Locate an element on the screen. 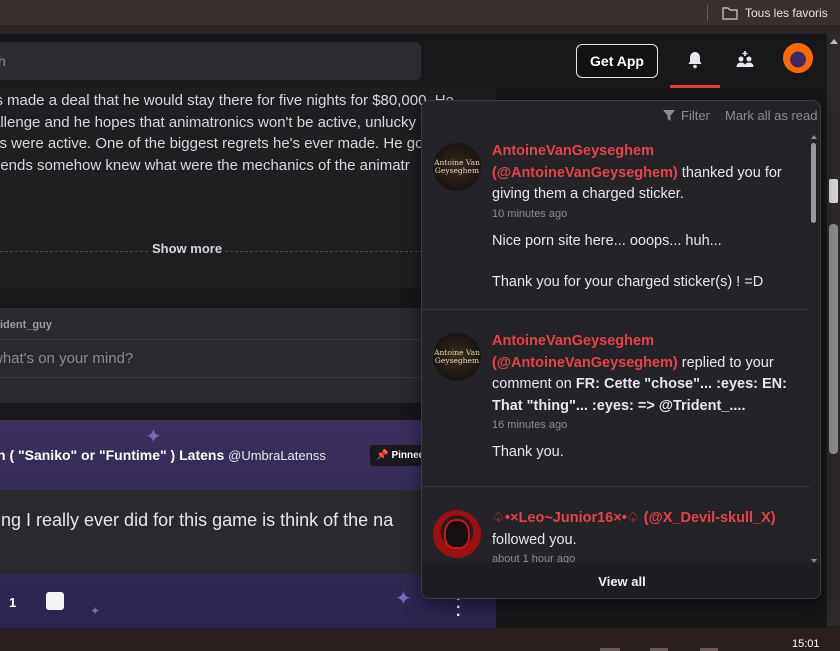  notification-time: 16 minutes ago is located at coordinates (530, 425).